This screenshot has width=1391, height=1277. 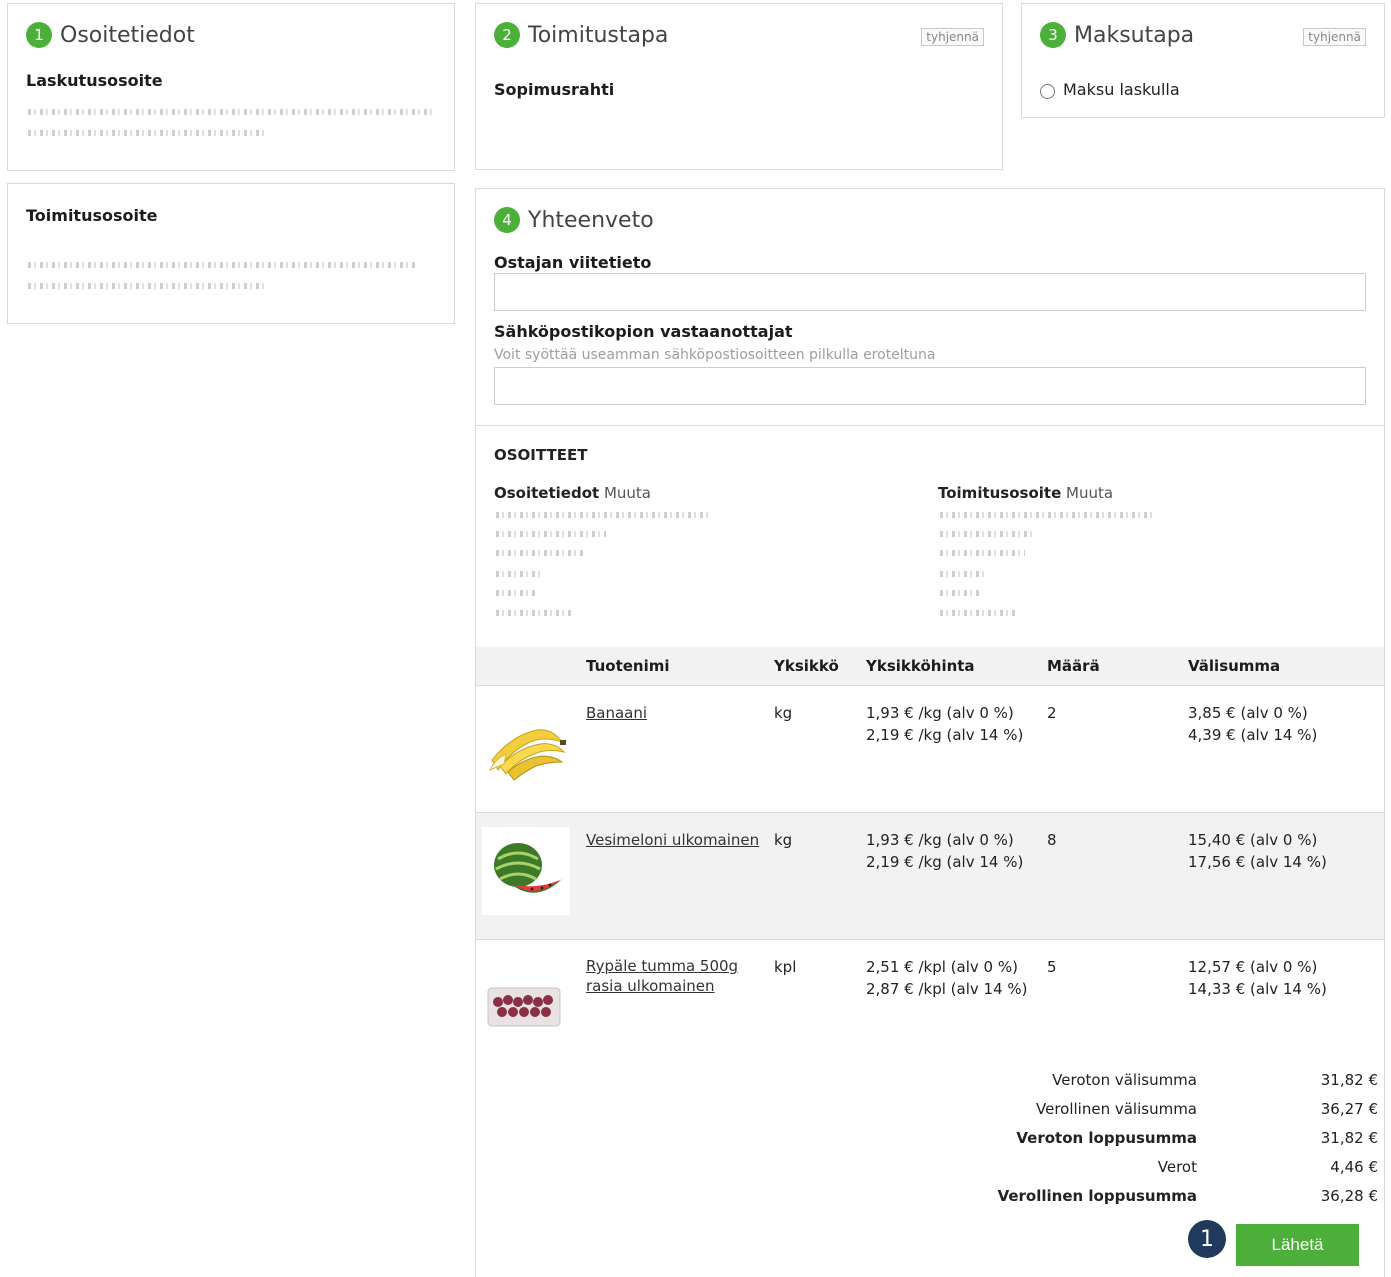 What do you see at coordinates (1253, 735) in the screenshot?
I see `subtotal-vat14: 4,39 € (alv 14 %)` at bounding box center [1253, 735].